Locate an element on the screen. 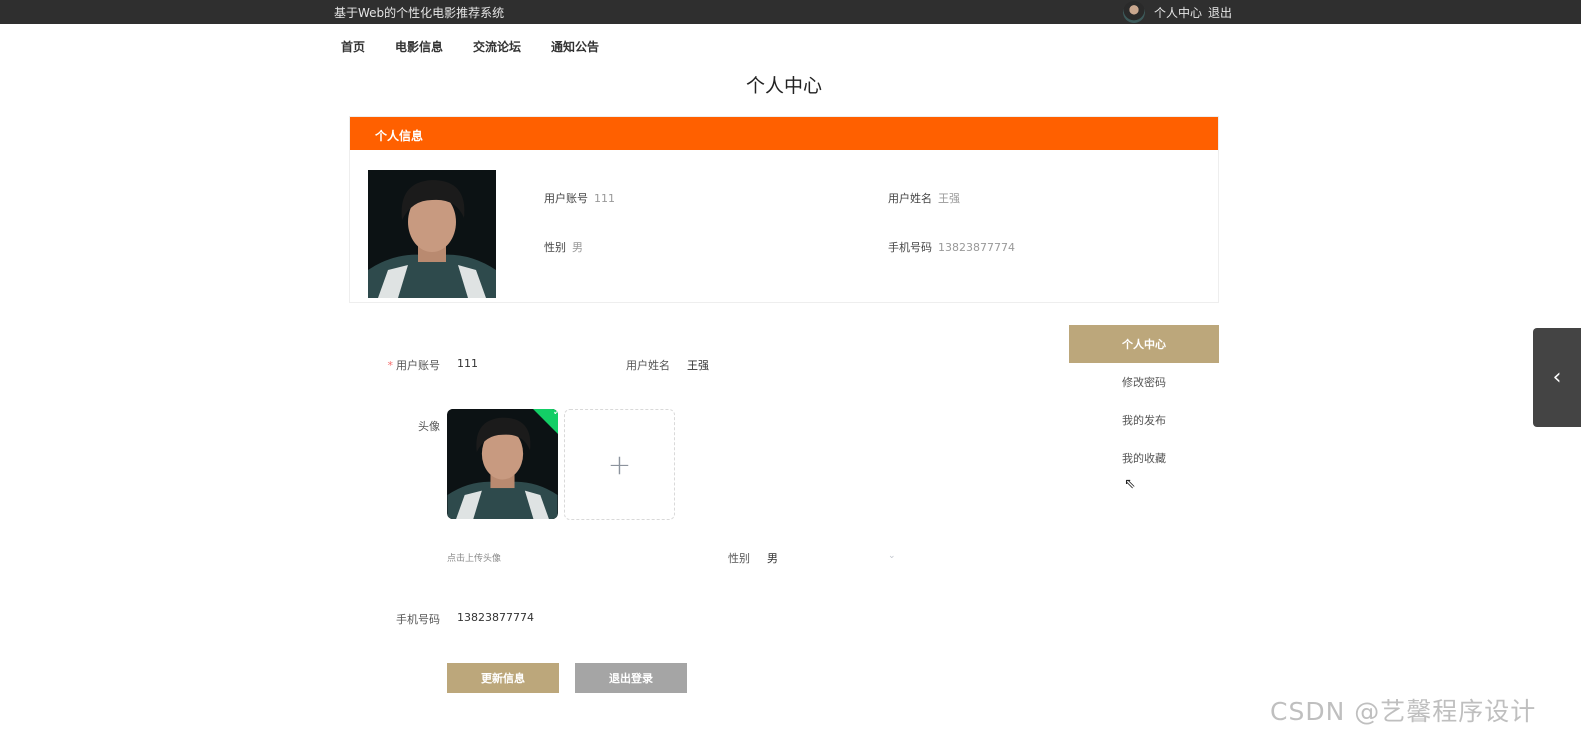 This screenshot has height=743, width=1581. plus-icon: + is located at coordinates (619, 464).